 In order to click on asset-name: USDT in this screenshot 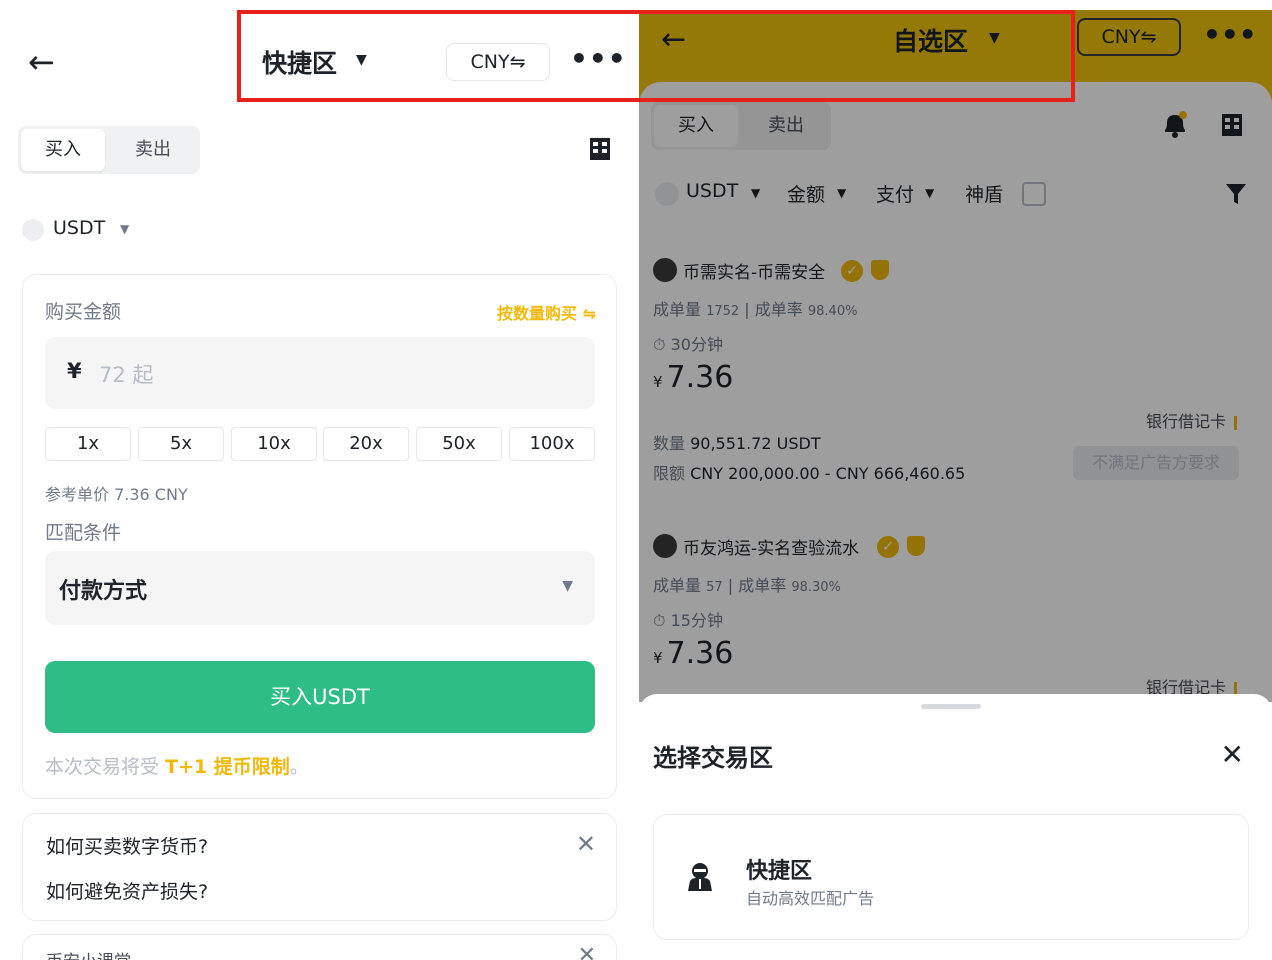, I will do `click(79, 228)`.